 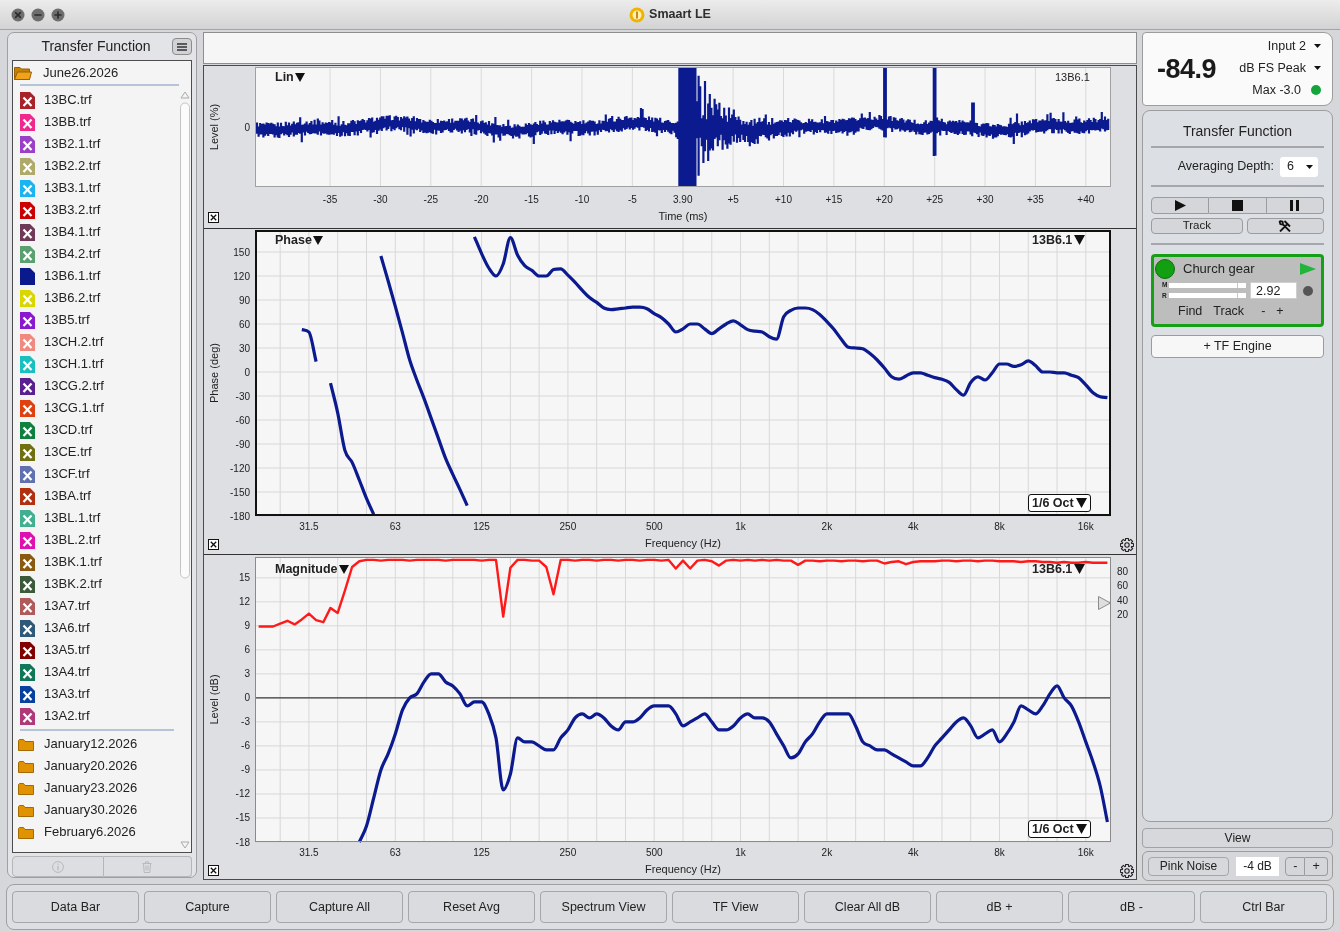 I want to click on toolbar-button: Spectrum View, so click(x=603, y=907).